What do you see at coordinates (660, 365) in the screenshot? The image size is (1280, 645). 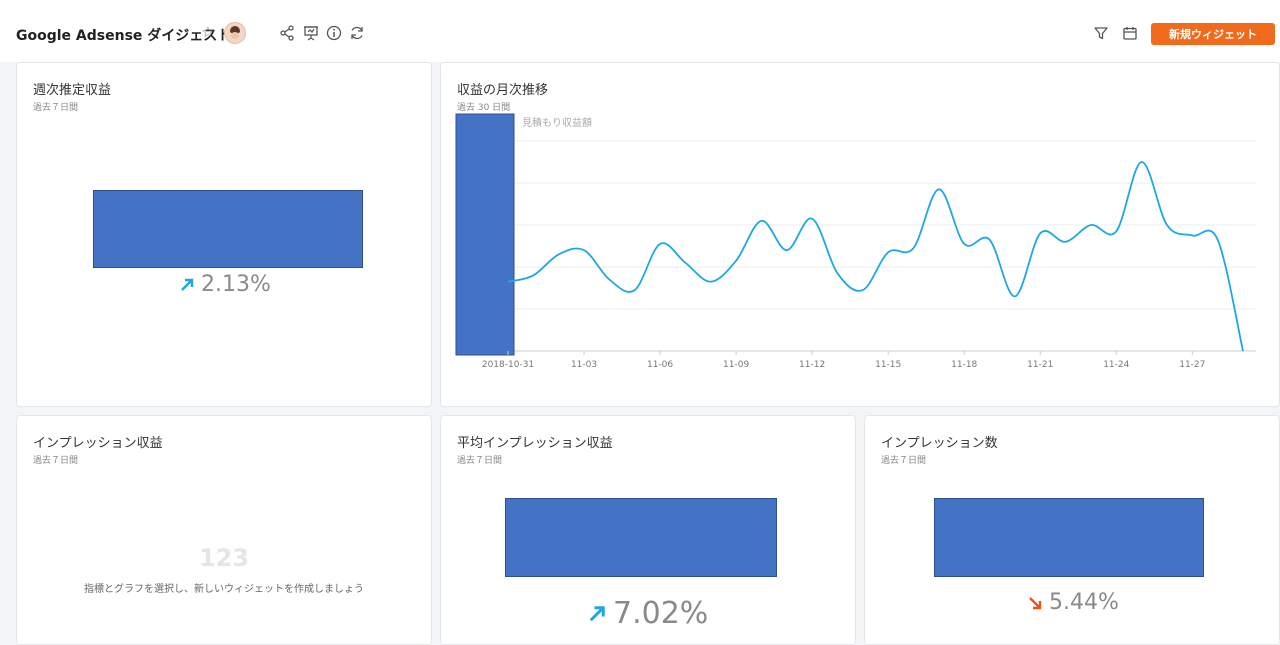 I see `x-tick-label: 11-06` at bounding box center [660, 365].